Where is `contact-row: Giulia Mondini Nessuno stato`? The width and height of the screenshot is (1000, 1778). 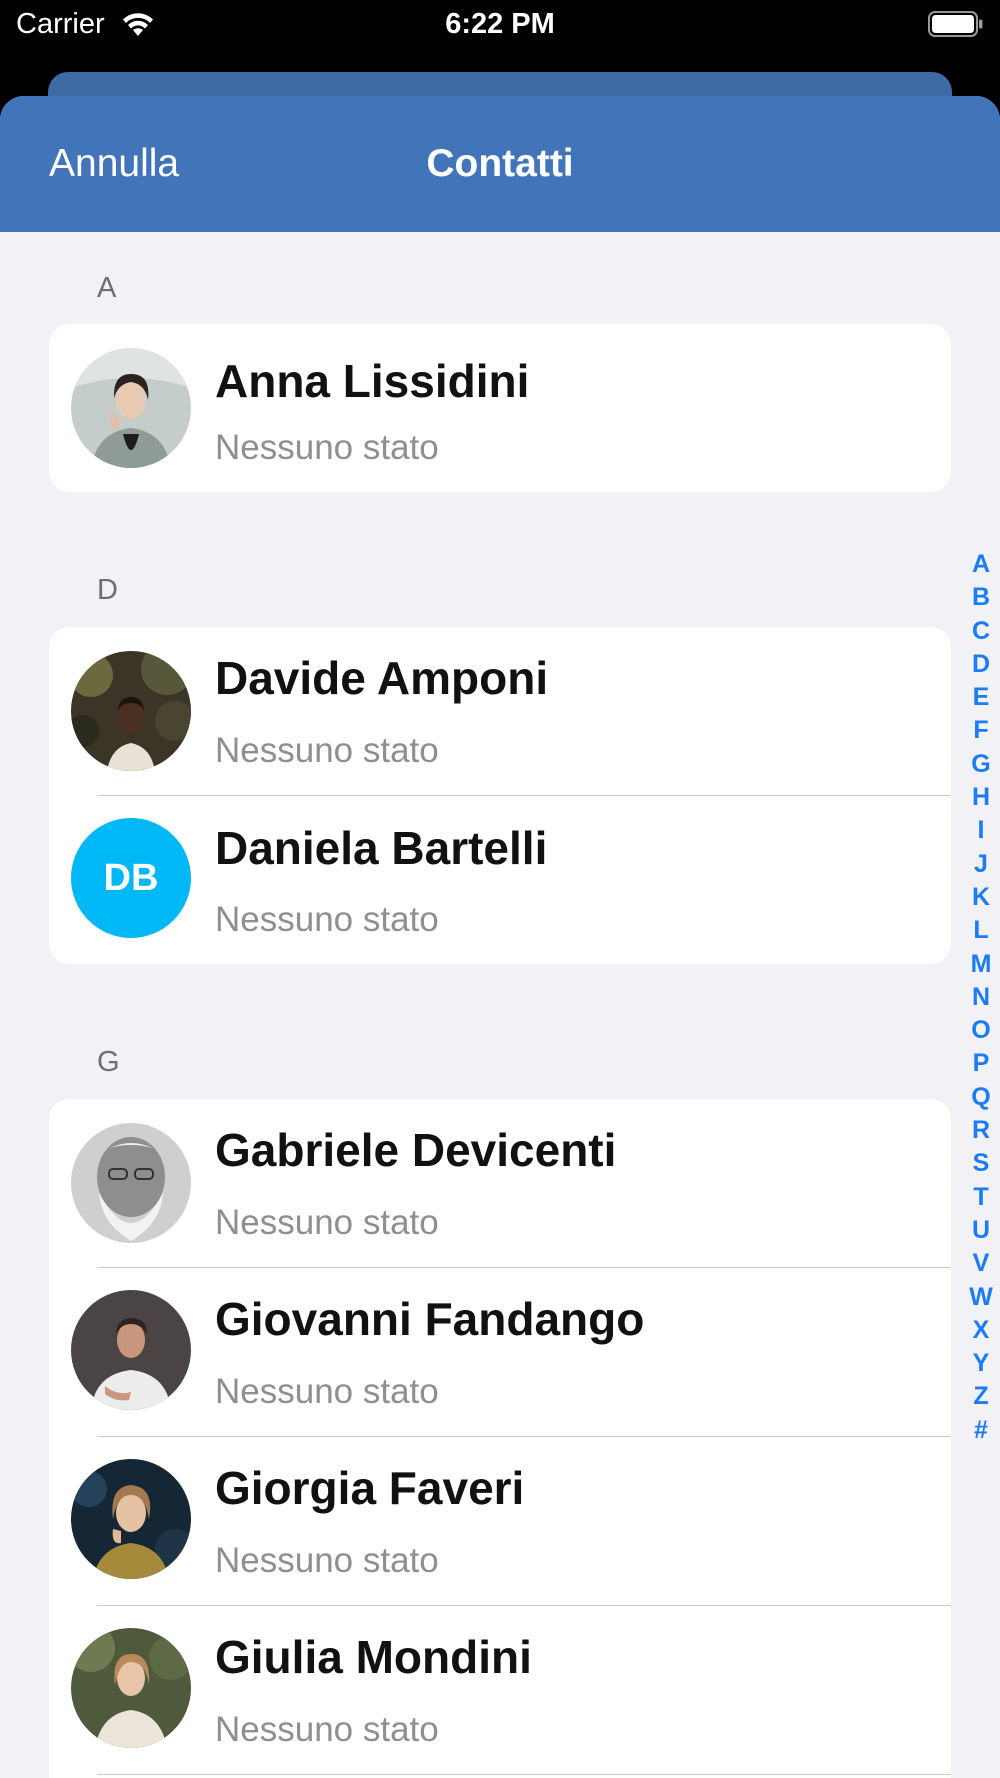 contact-row: Giulia Mondini Nessuno stato is located at coordinates (500, 1690).